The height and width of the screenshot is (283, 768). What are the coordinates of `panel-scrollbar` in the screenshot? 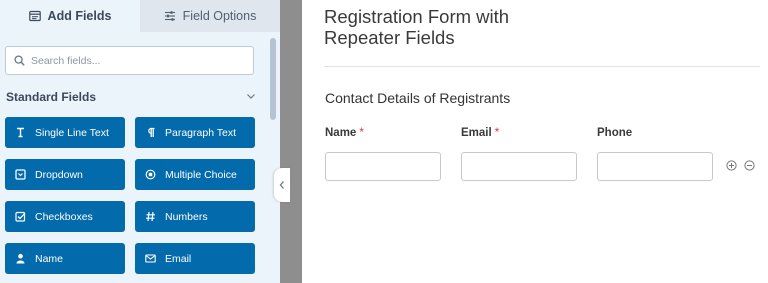 It's located at (273, 79).